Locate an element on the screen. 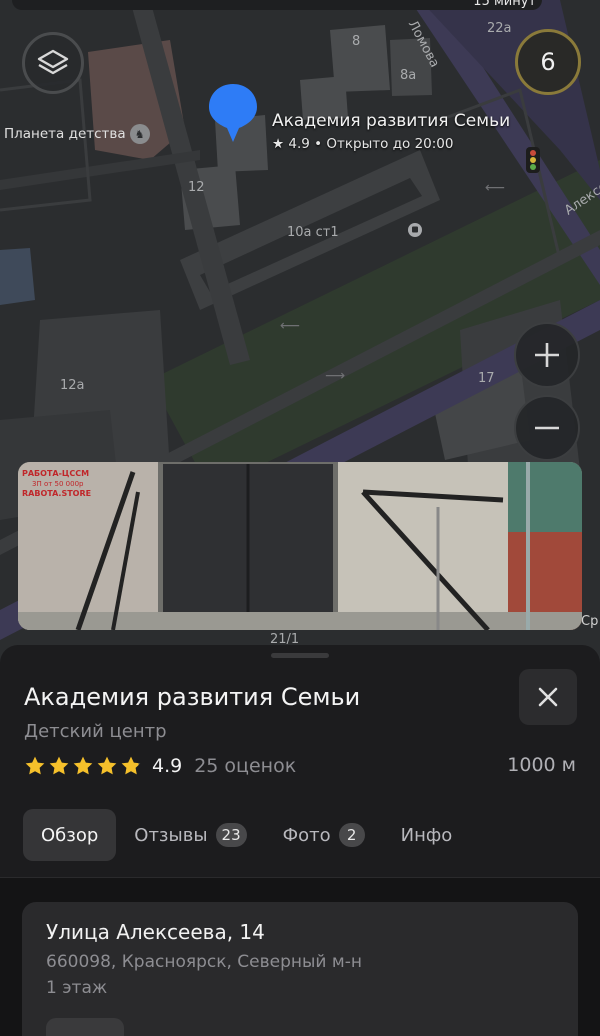 The height and width of the screenshot is (1036, 600). svg-text: РАБОТА-ЦССМ is located at coordinates (55, 473).